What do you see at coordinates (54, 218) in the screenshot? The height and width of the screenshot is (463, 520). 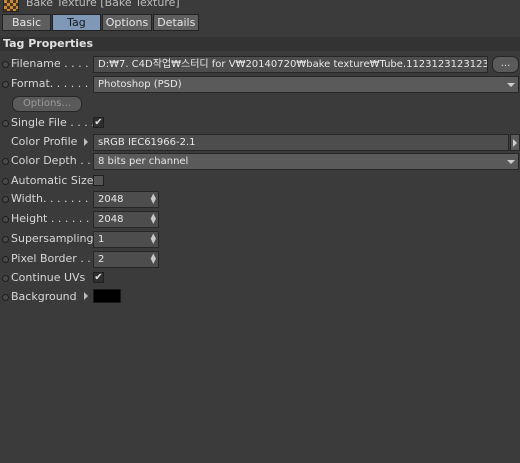 I see `height-label: Height . . . . . . .` at bounding box center [54, 218].